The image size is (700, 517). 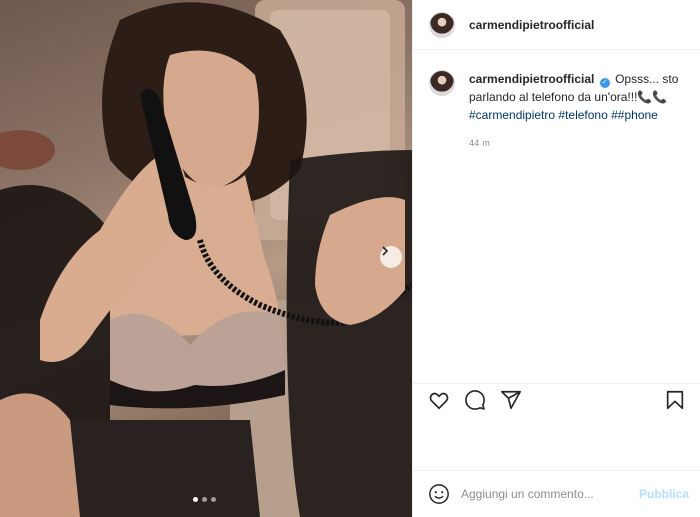 What do you see at coordinates (556, 399) in the screenshot?
I see `action-bar` at bounding box center [556, 399].